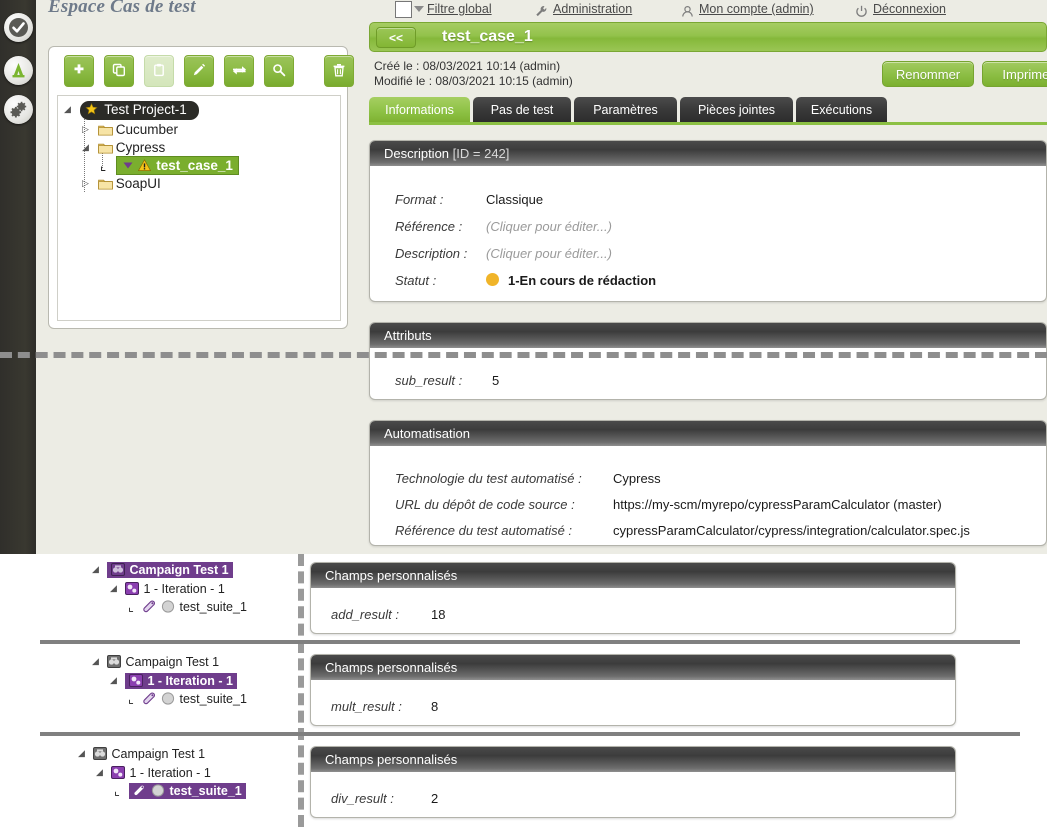 This screenshot has width=1047, height=827. I want to click on campaign-group-2: ◢ Campaign Test 1 ◢ 1 - Iteration - 1 ⌞, so click(523, 782).